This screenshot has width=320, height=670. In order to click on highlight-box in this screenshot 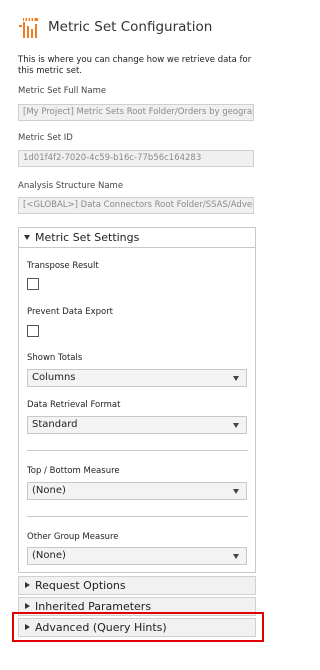, I will do `click(138, 627)`.